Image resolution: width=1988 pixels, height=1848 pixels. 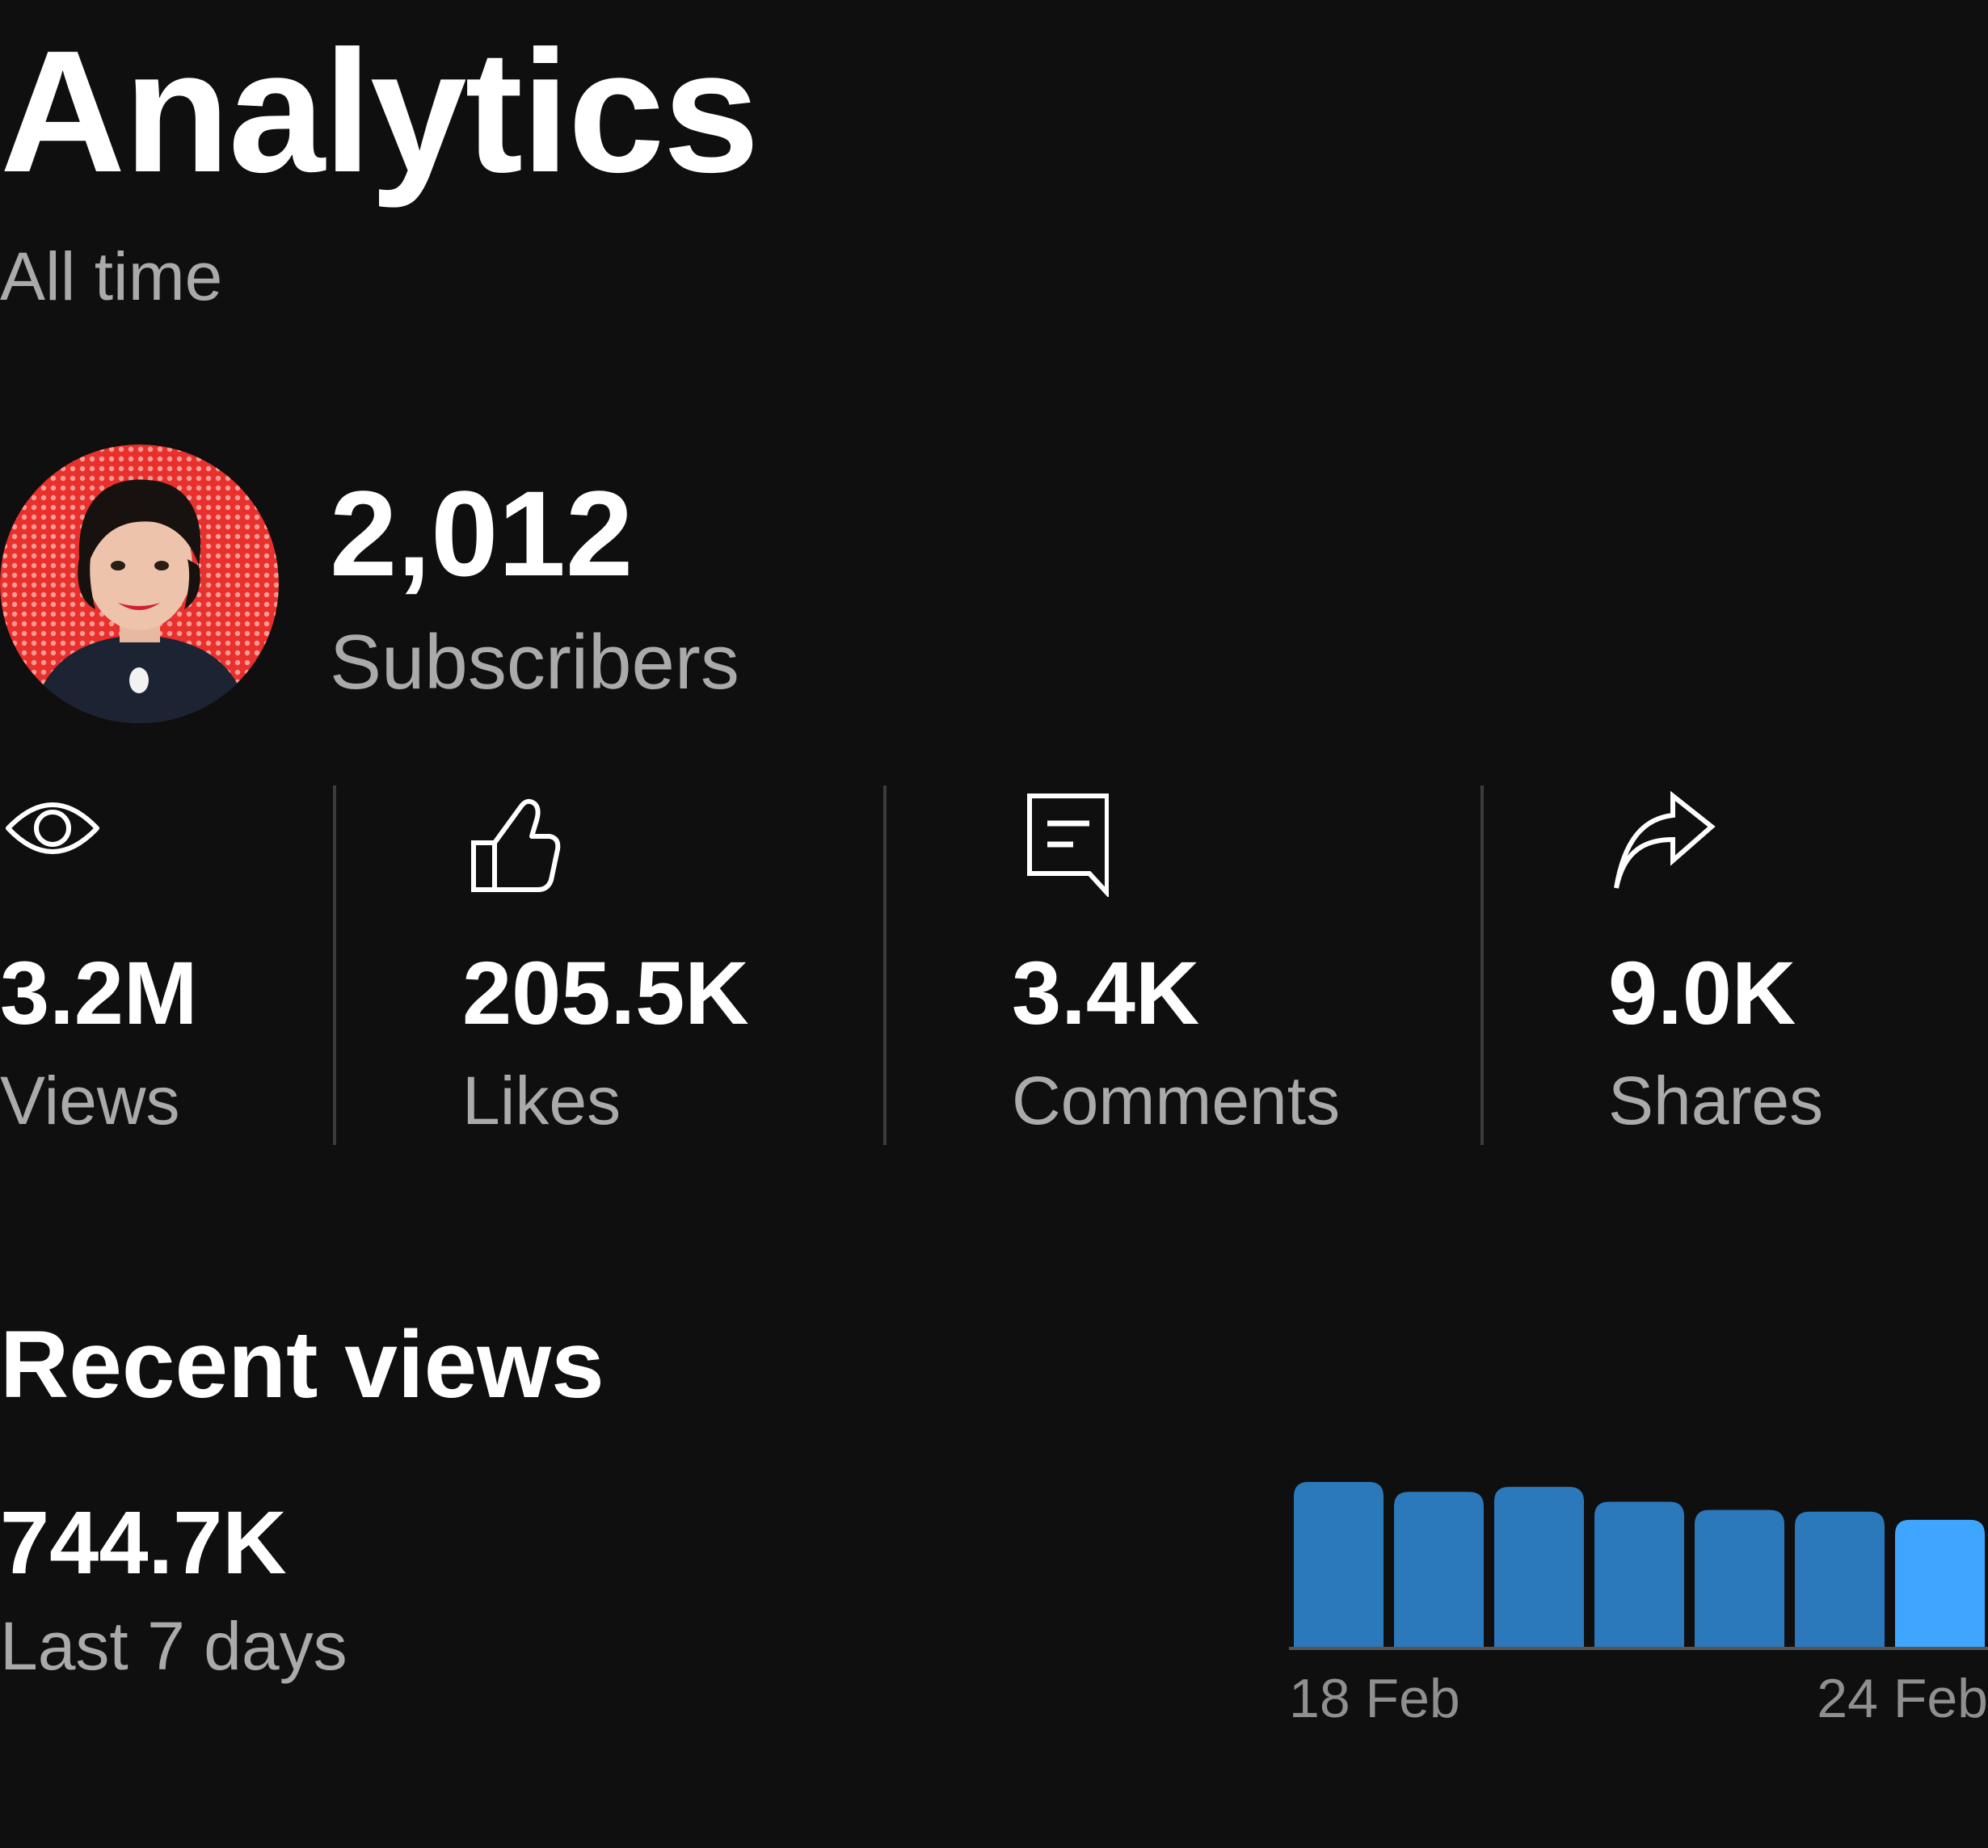 I want to click on comment-icon, so click(x=1061, y=844).